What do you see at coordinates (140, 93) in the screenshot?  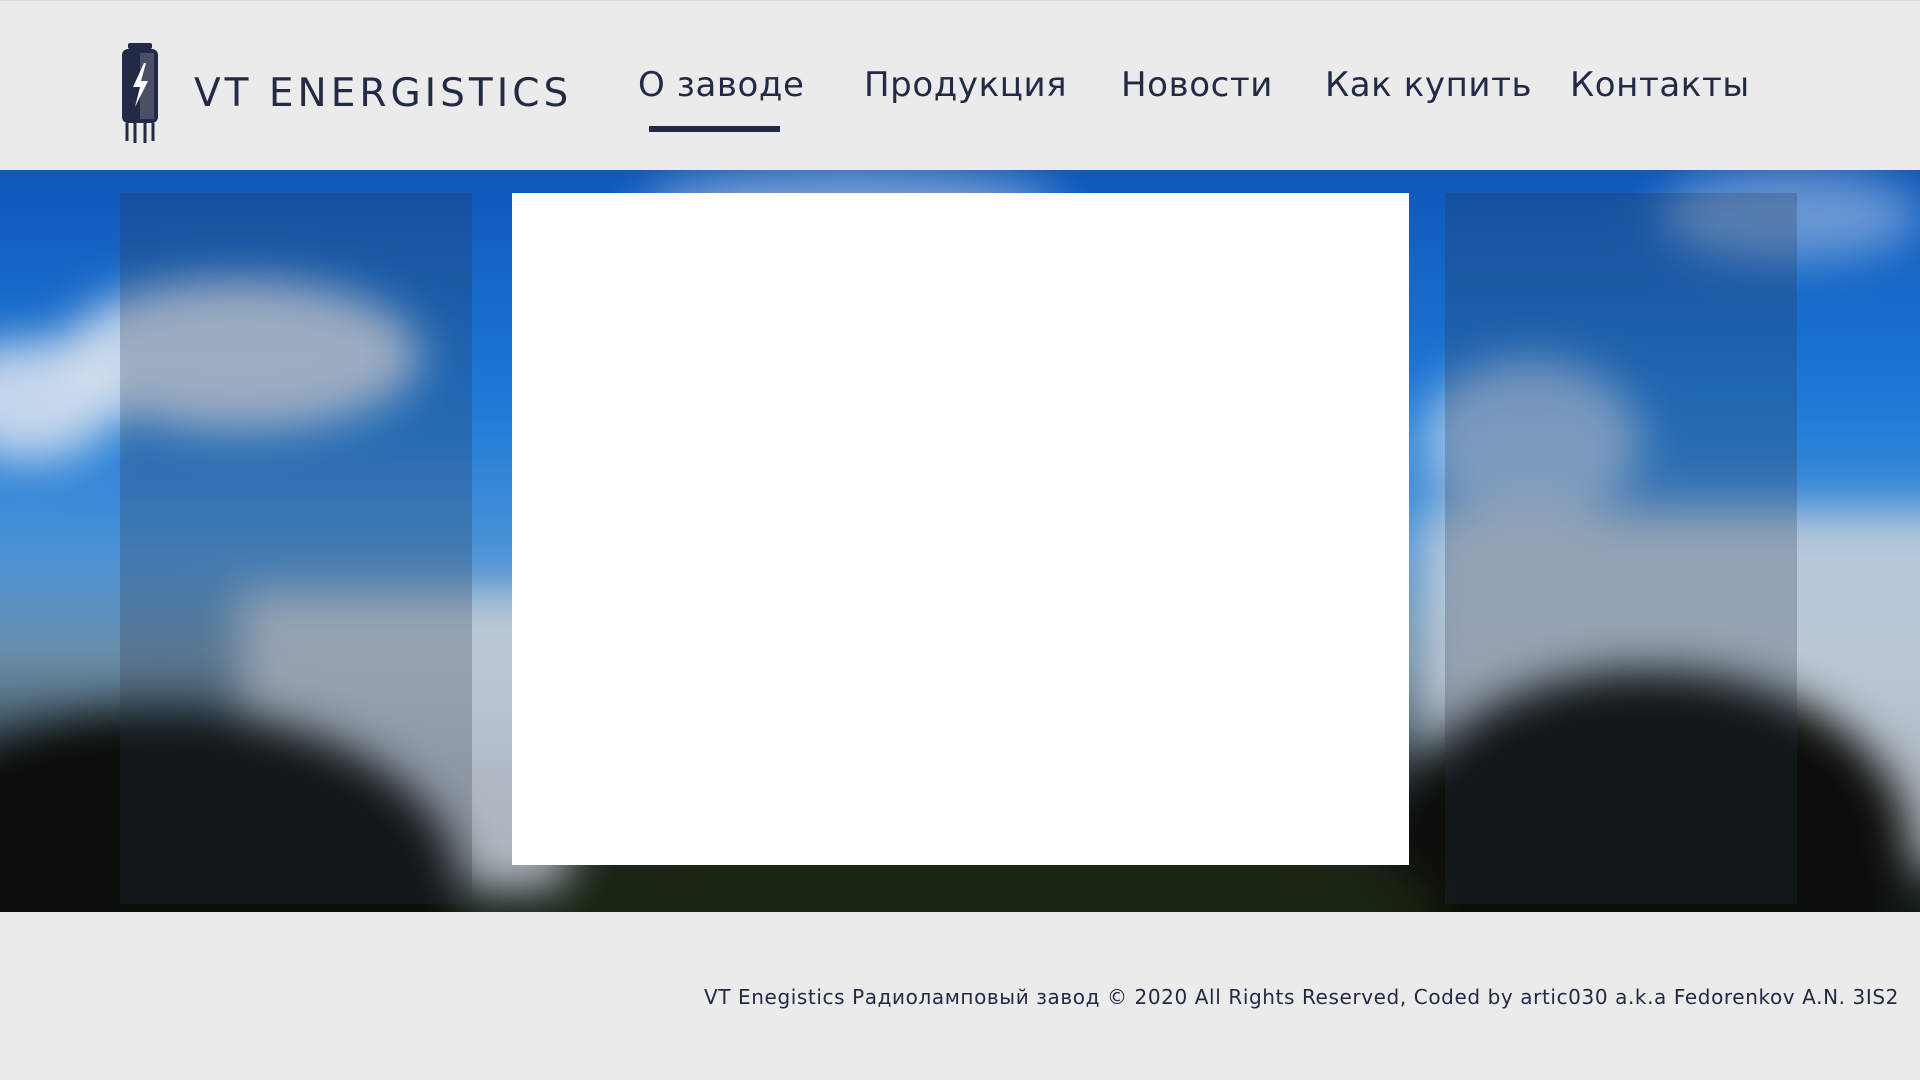 I see `vacuum-tube-lightning-icon` at bounding box center [140, 93].